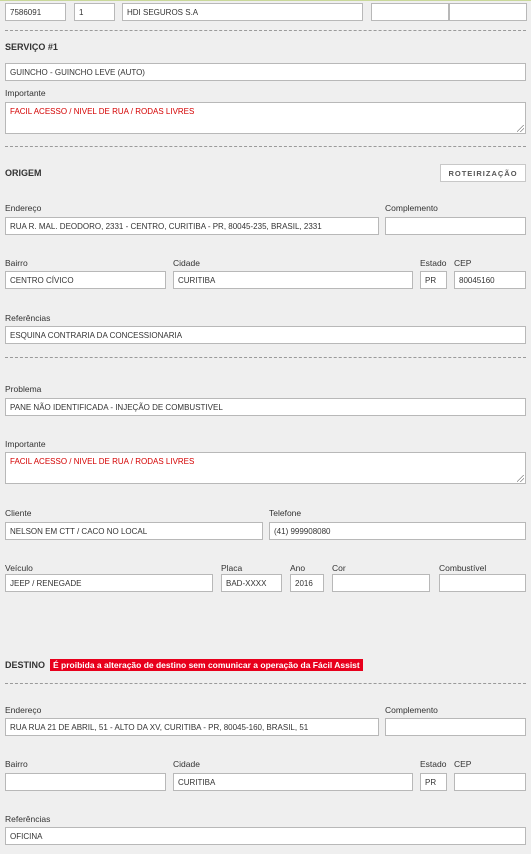 The height and width of the screenshot is (854, 531). What do you see at coordinates (455, 727) in the screenshot?
I see `destination-complement-field` at bounding box center [455, 727].